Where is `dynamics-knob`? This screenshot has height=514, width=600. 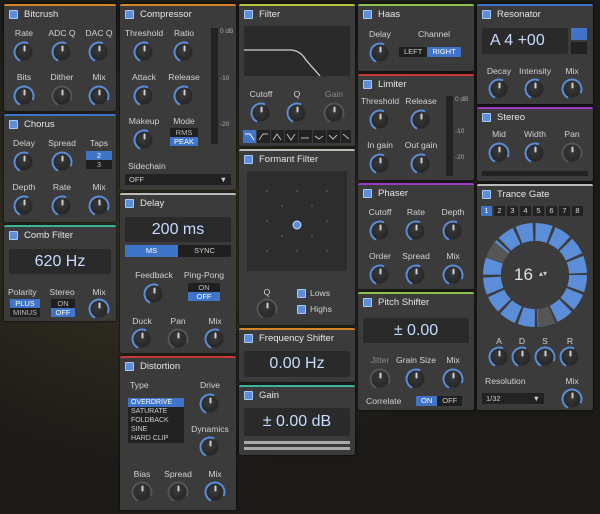 dynamics-knob is located at coordinates (210, 447).